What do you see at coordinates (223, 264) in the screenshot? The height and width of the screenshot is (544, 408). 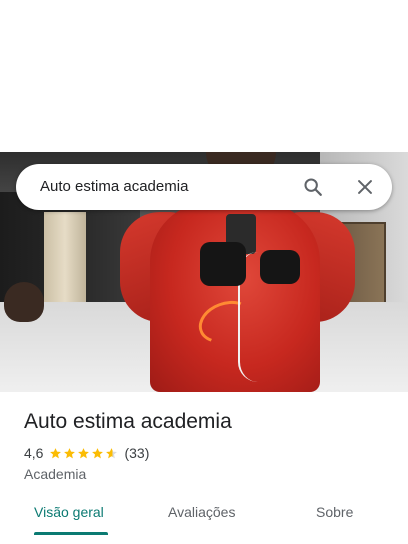 I see `photo-glove-left` at bounding box center [223, 264].